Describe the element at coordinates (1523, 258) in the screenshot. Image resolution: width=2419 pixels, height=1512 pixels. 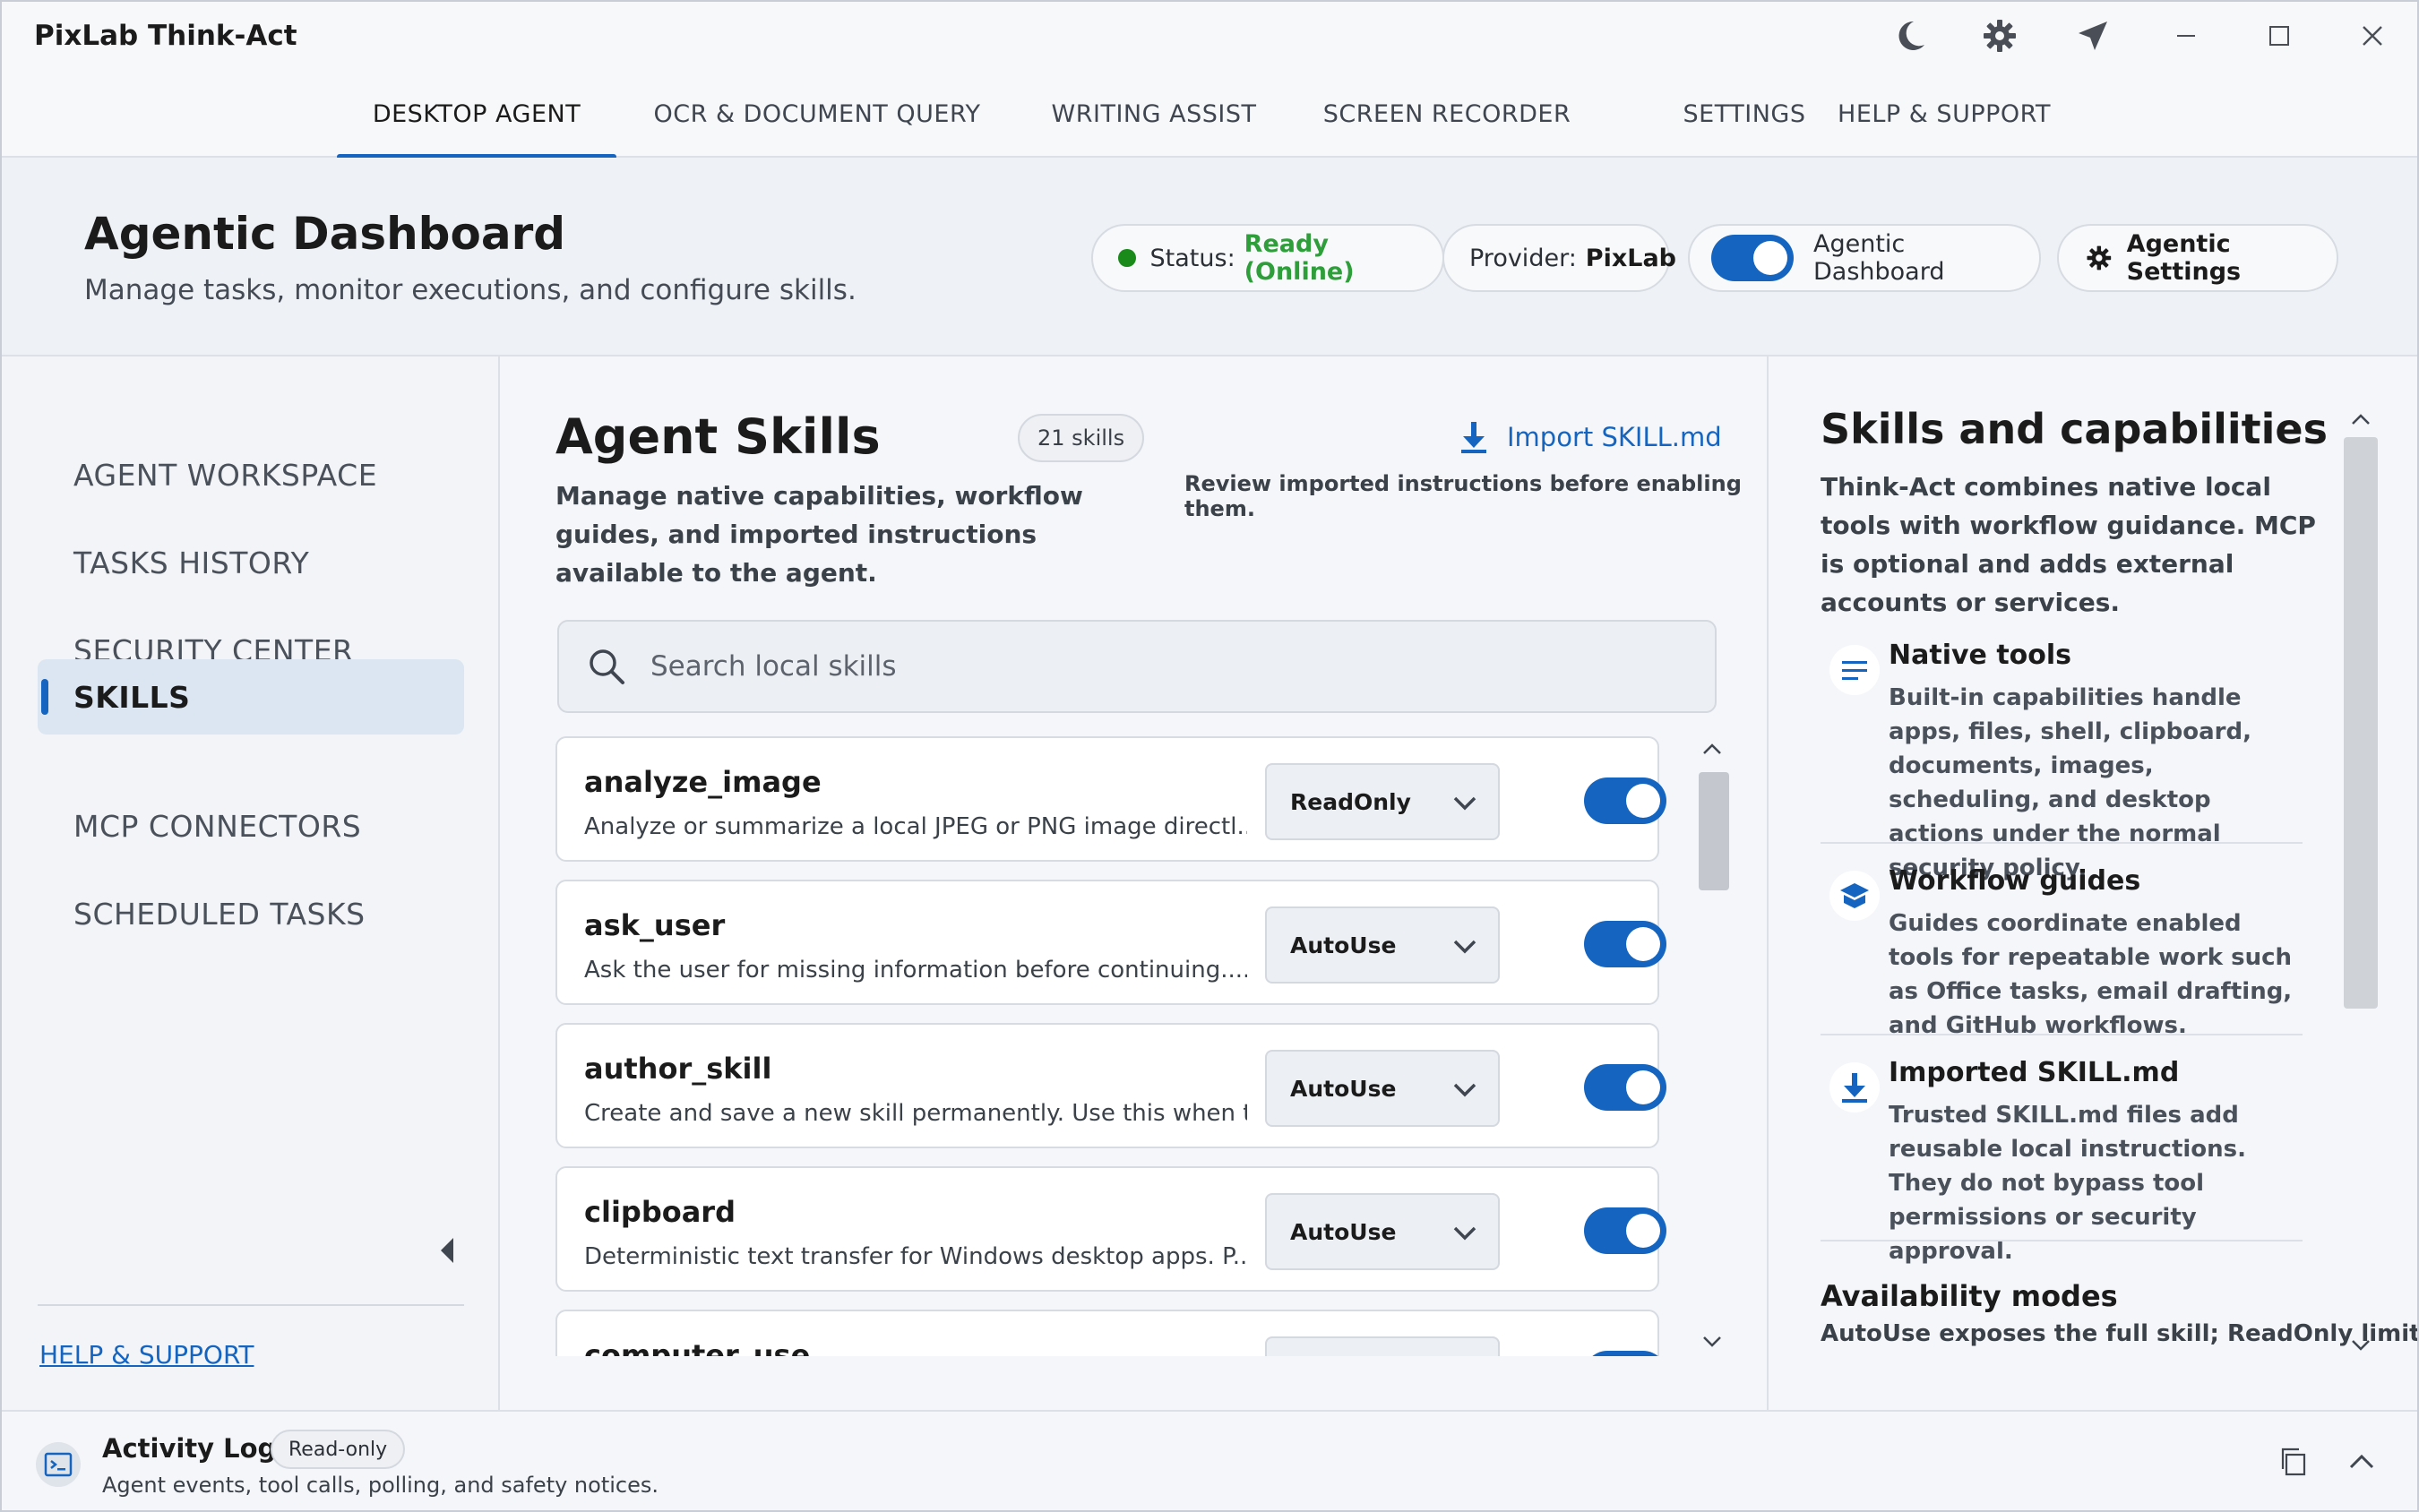
I see `provider-label: Provider:` at that location.